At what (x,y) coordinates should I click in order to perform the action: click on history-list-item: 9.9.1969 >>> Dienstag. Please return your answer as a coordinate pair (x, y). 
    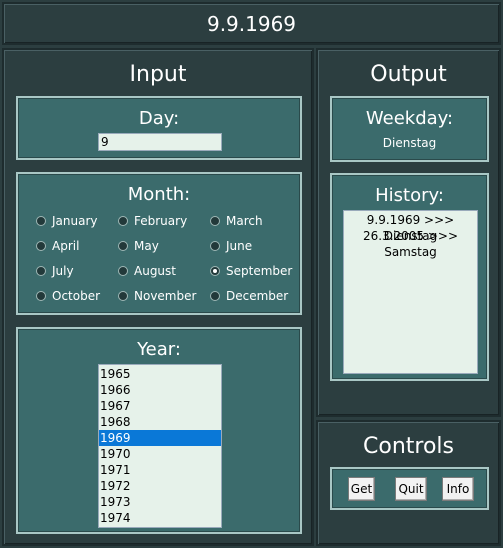
    Looking at the image, I should click on (410, 227).